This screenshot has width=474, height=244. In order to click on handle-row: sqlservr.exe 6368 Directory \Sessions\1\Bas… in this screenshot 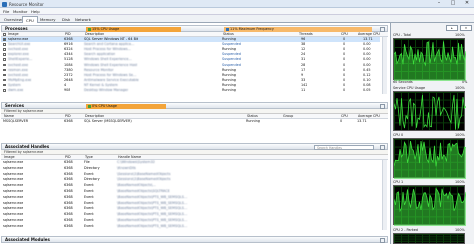, I will do `click(190, 179)`.